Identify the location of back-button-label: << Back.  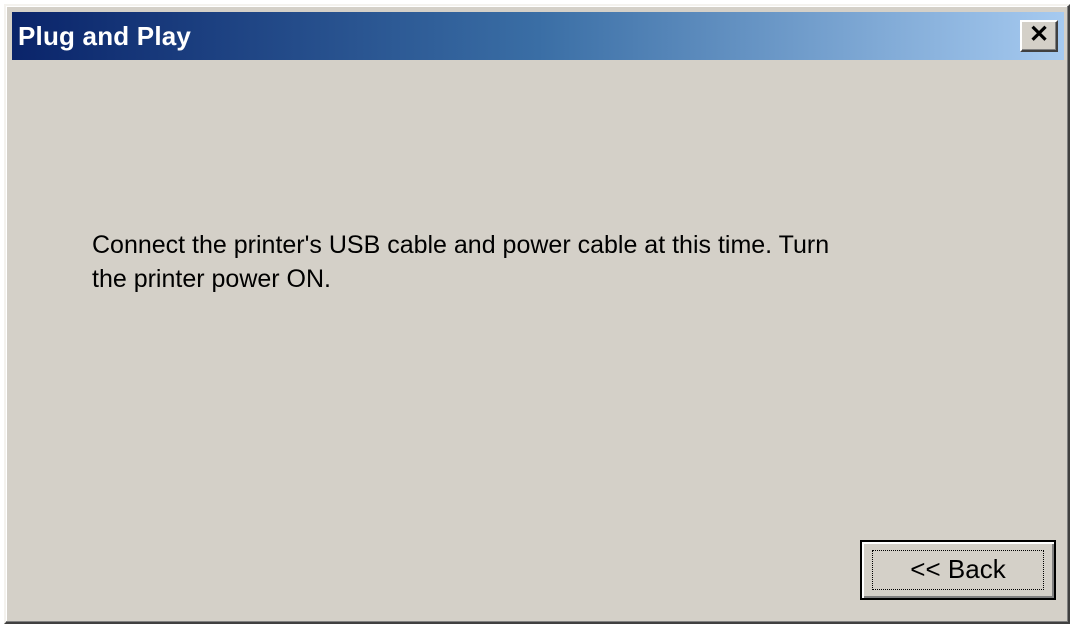
(958, 569).